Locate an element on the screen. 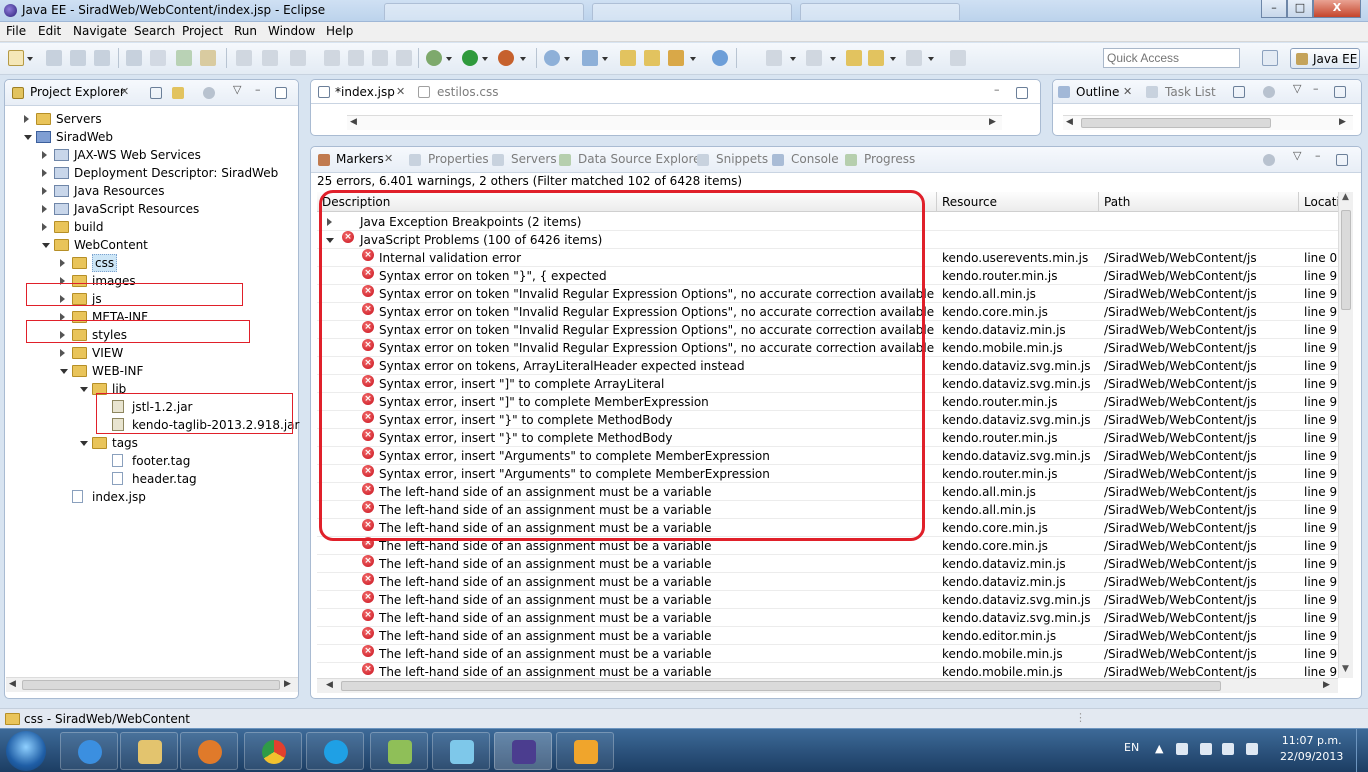 This screenshot has height=772, width=1368. tab-estilos-css: estilos.css is located at coordinates (468, 92).